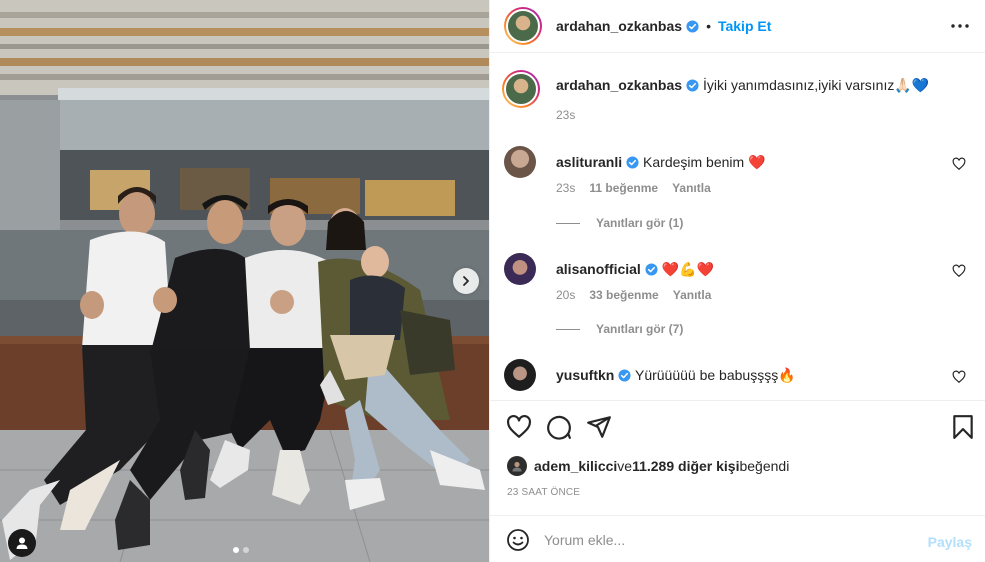 This screenshot has height=562, width=985. What do you see at coordinates (625, 466) in the screenshot?
I see `likes-conjunction: ve` at bounding box center [625, 466].